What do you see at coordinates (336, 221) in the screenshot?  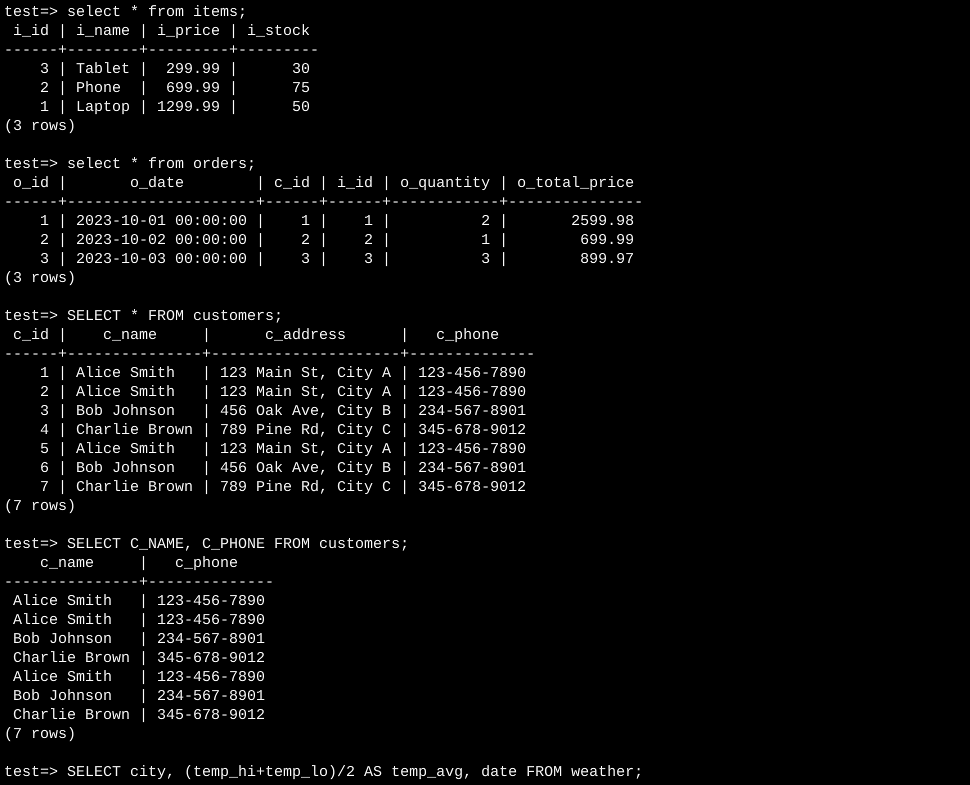 I see `output-line: 1 | 2023-10-01 00:00:00 | 1 | 1 | 2 | 2599.98` at bounding box center [336, 221].